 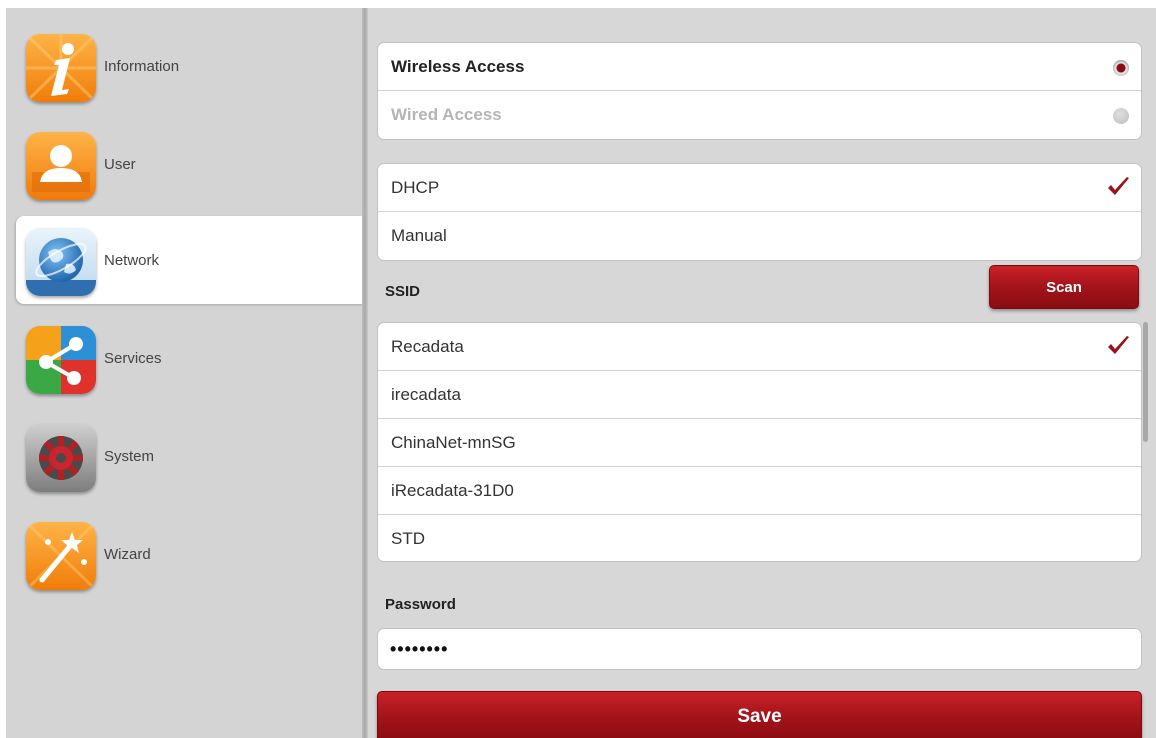 What do you see at coordinates (403, 291) in the screenshot?
I see `ssid-label: SSID` at bounding box center [403, 291].